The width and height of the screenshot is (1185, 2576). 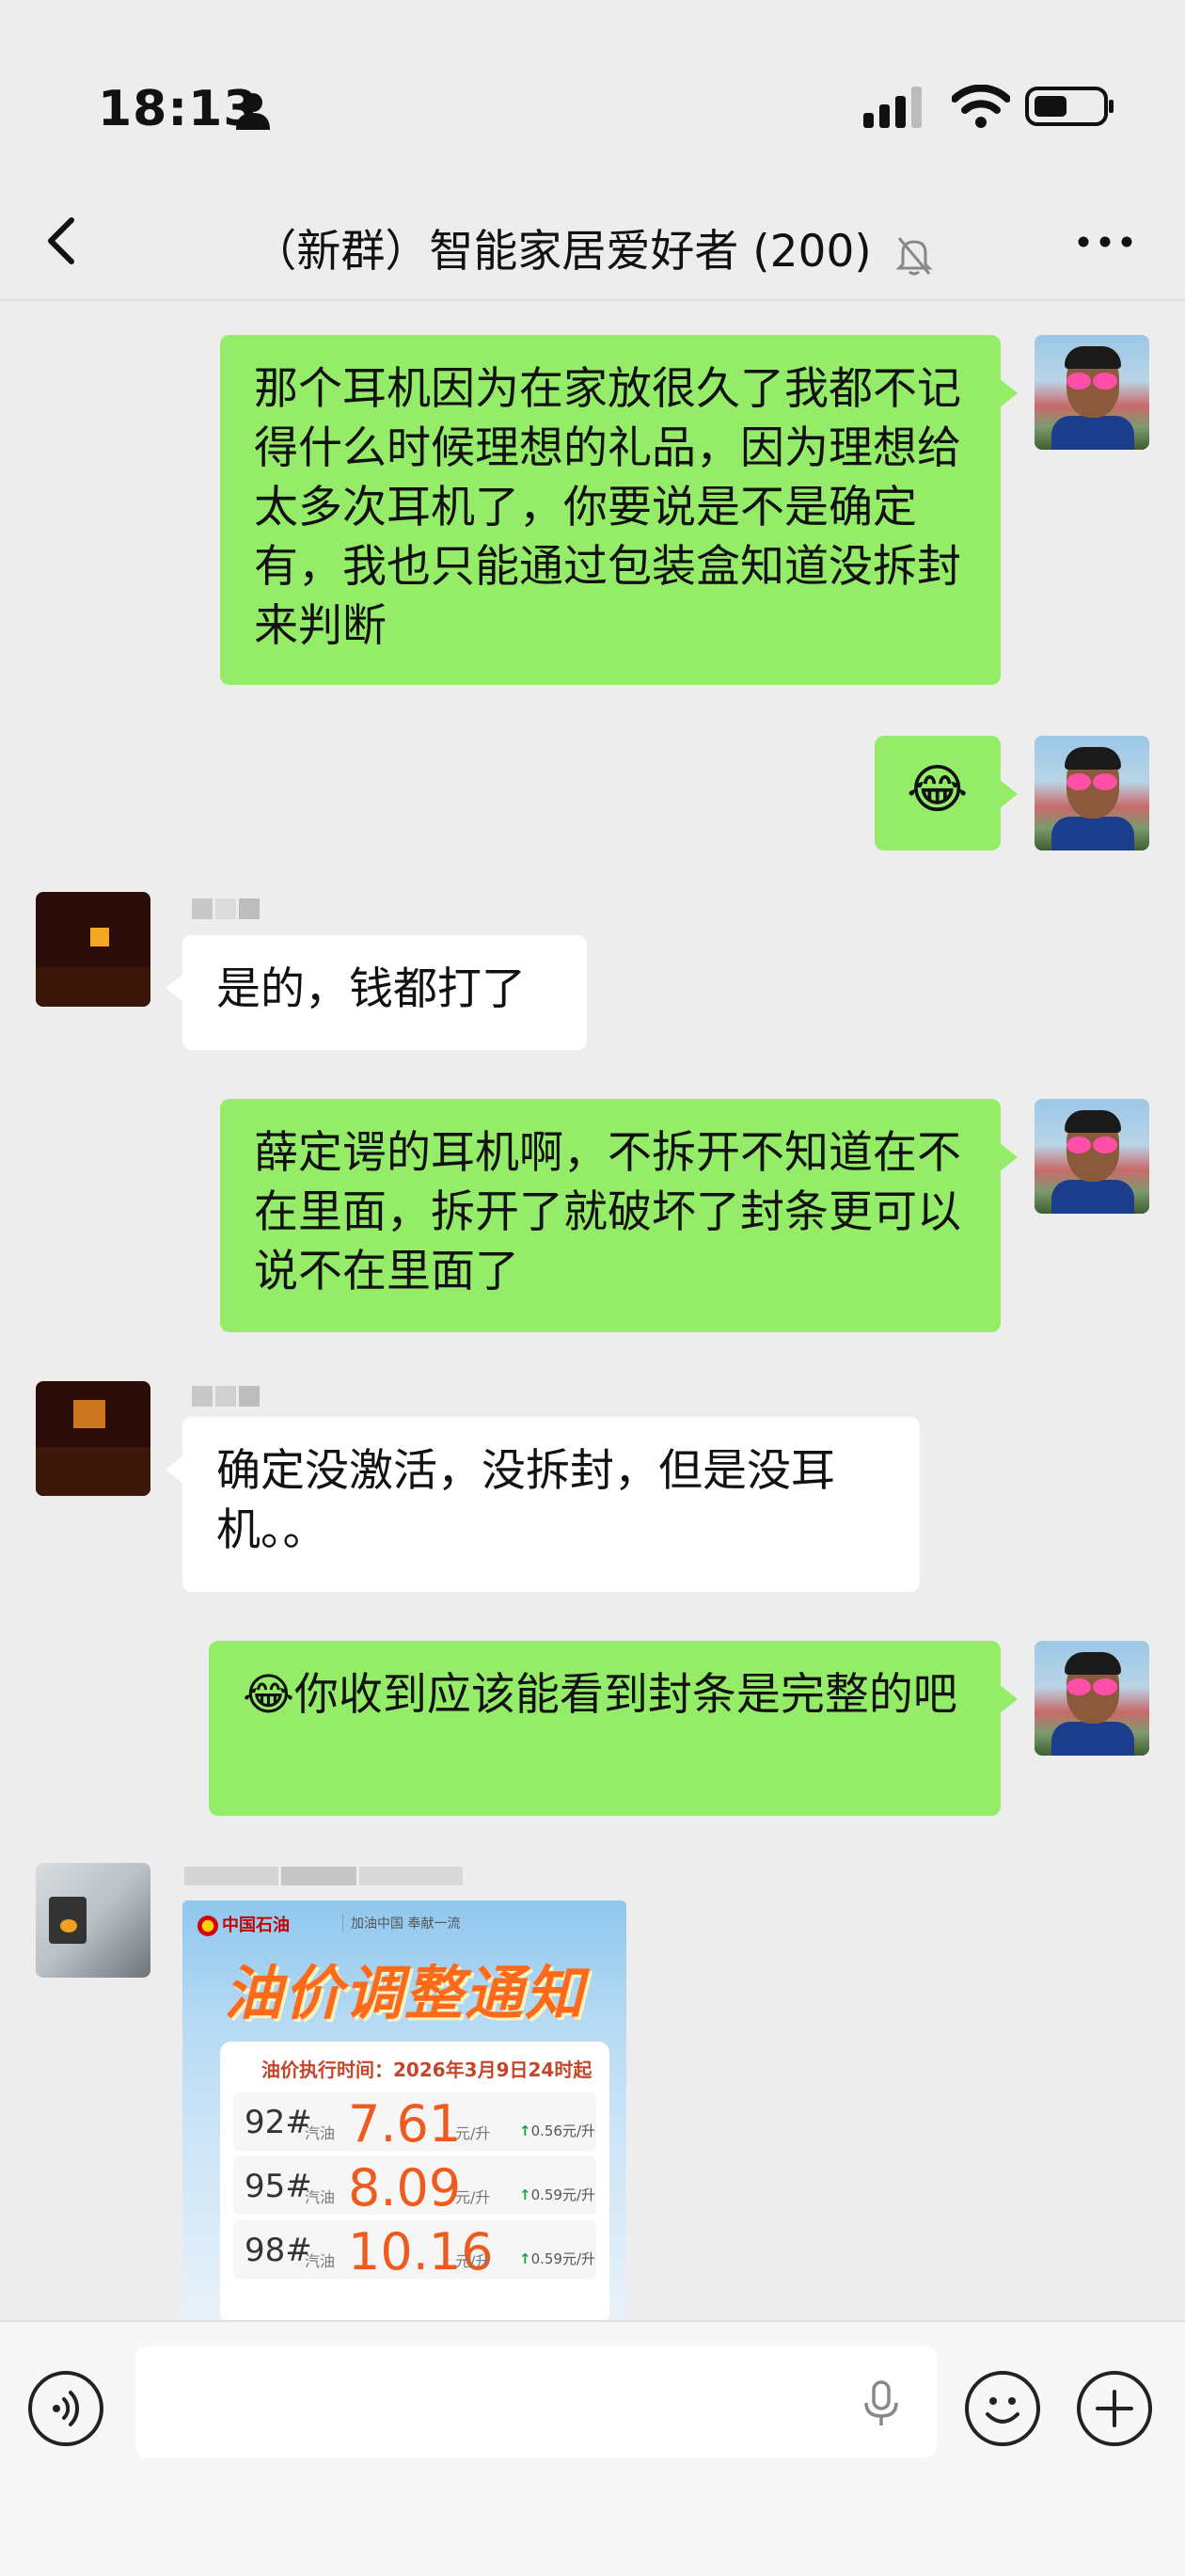 What do you see at coordinates (405, 2188) in the screenshot?
I see `fuel-price: 8.09` at bounding box center [405, 2188].